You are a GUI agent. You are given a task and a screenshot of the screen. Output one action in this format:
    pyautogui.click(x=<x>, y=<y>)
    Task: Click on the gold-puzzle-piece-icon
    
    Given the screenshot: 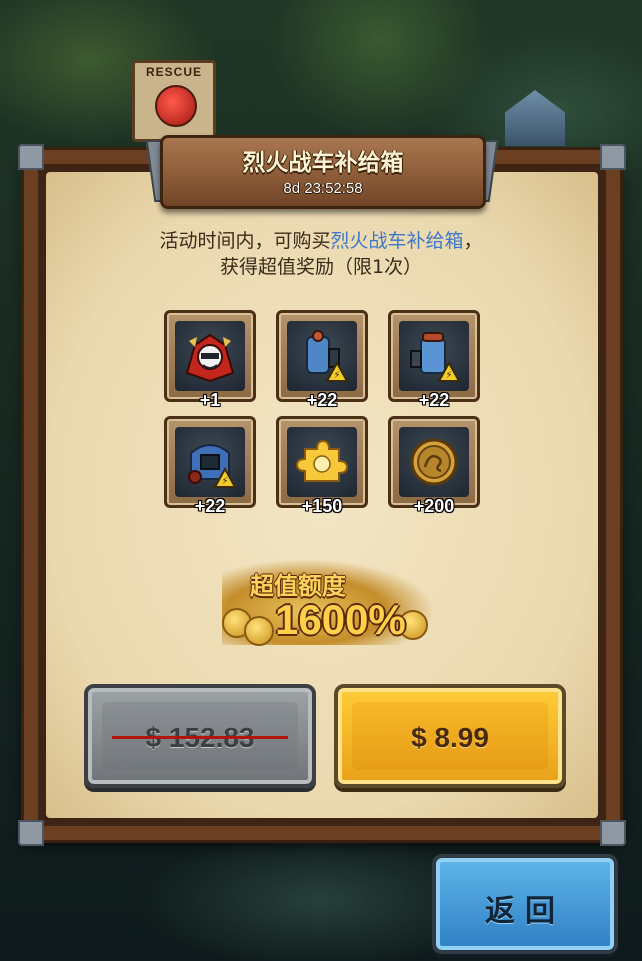 What is the action you would take?
    pyautogui.click(x=322, y=460)
    